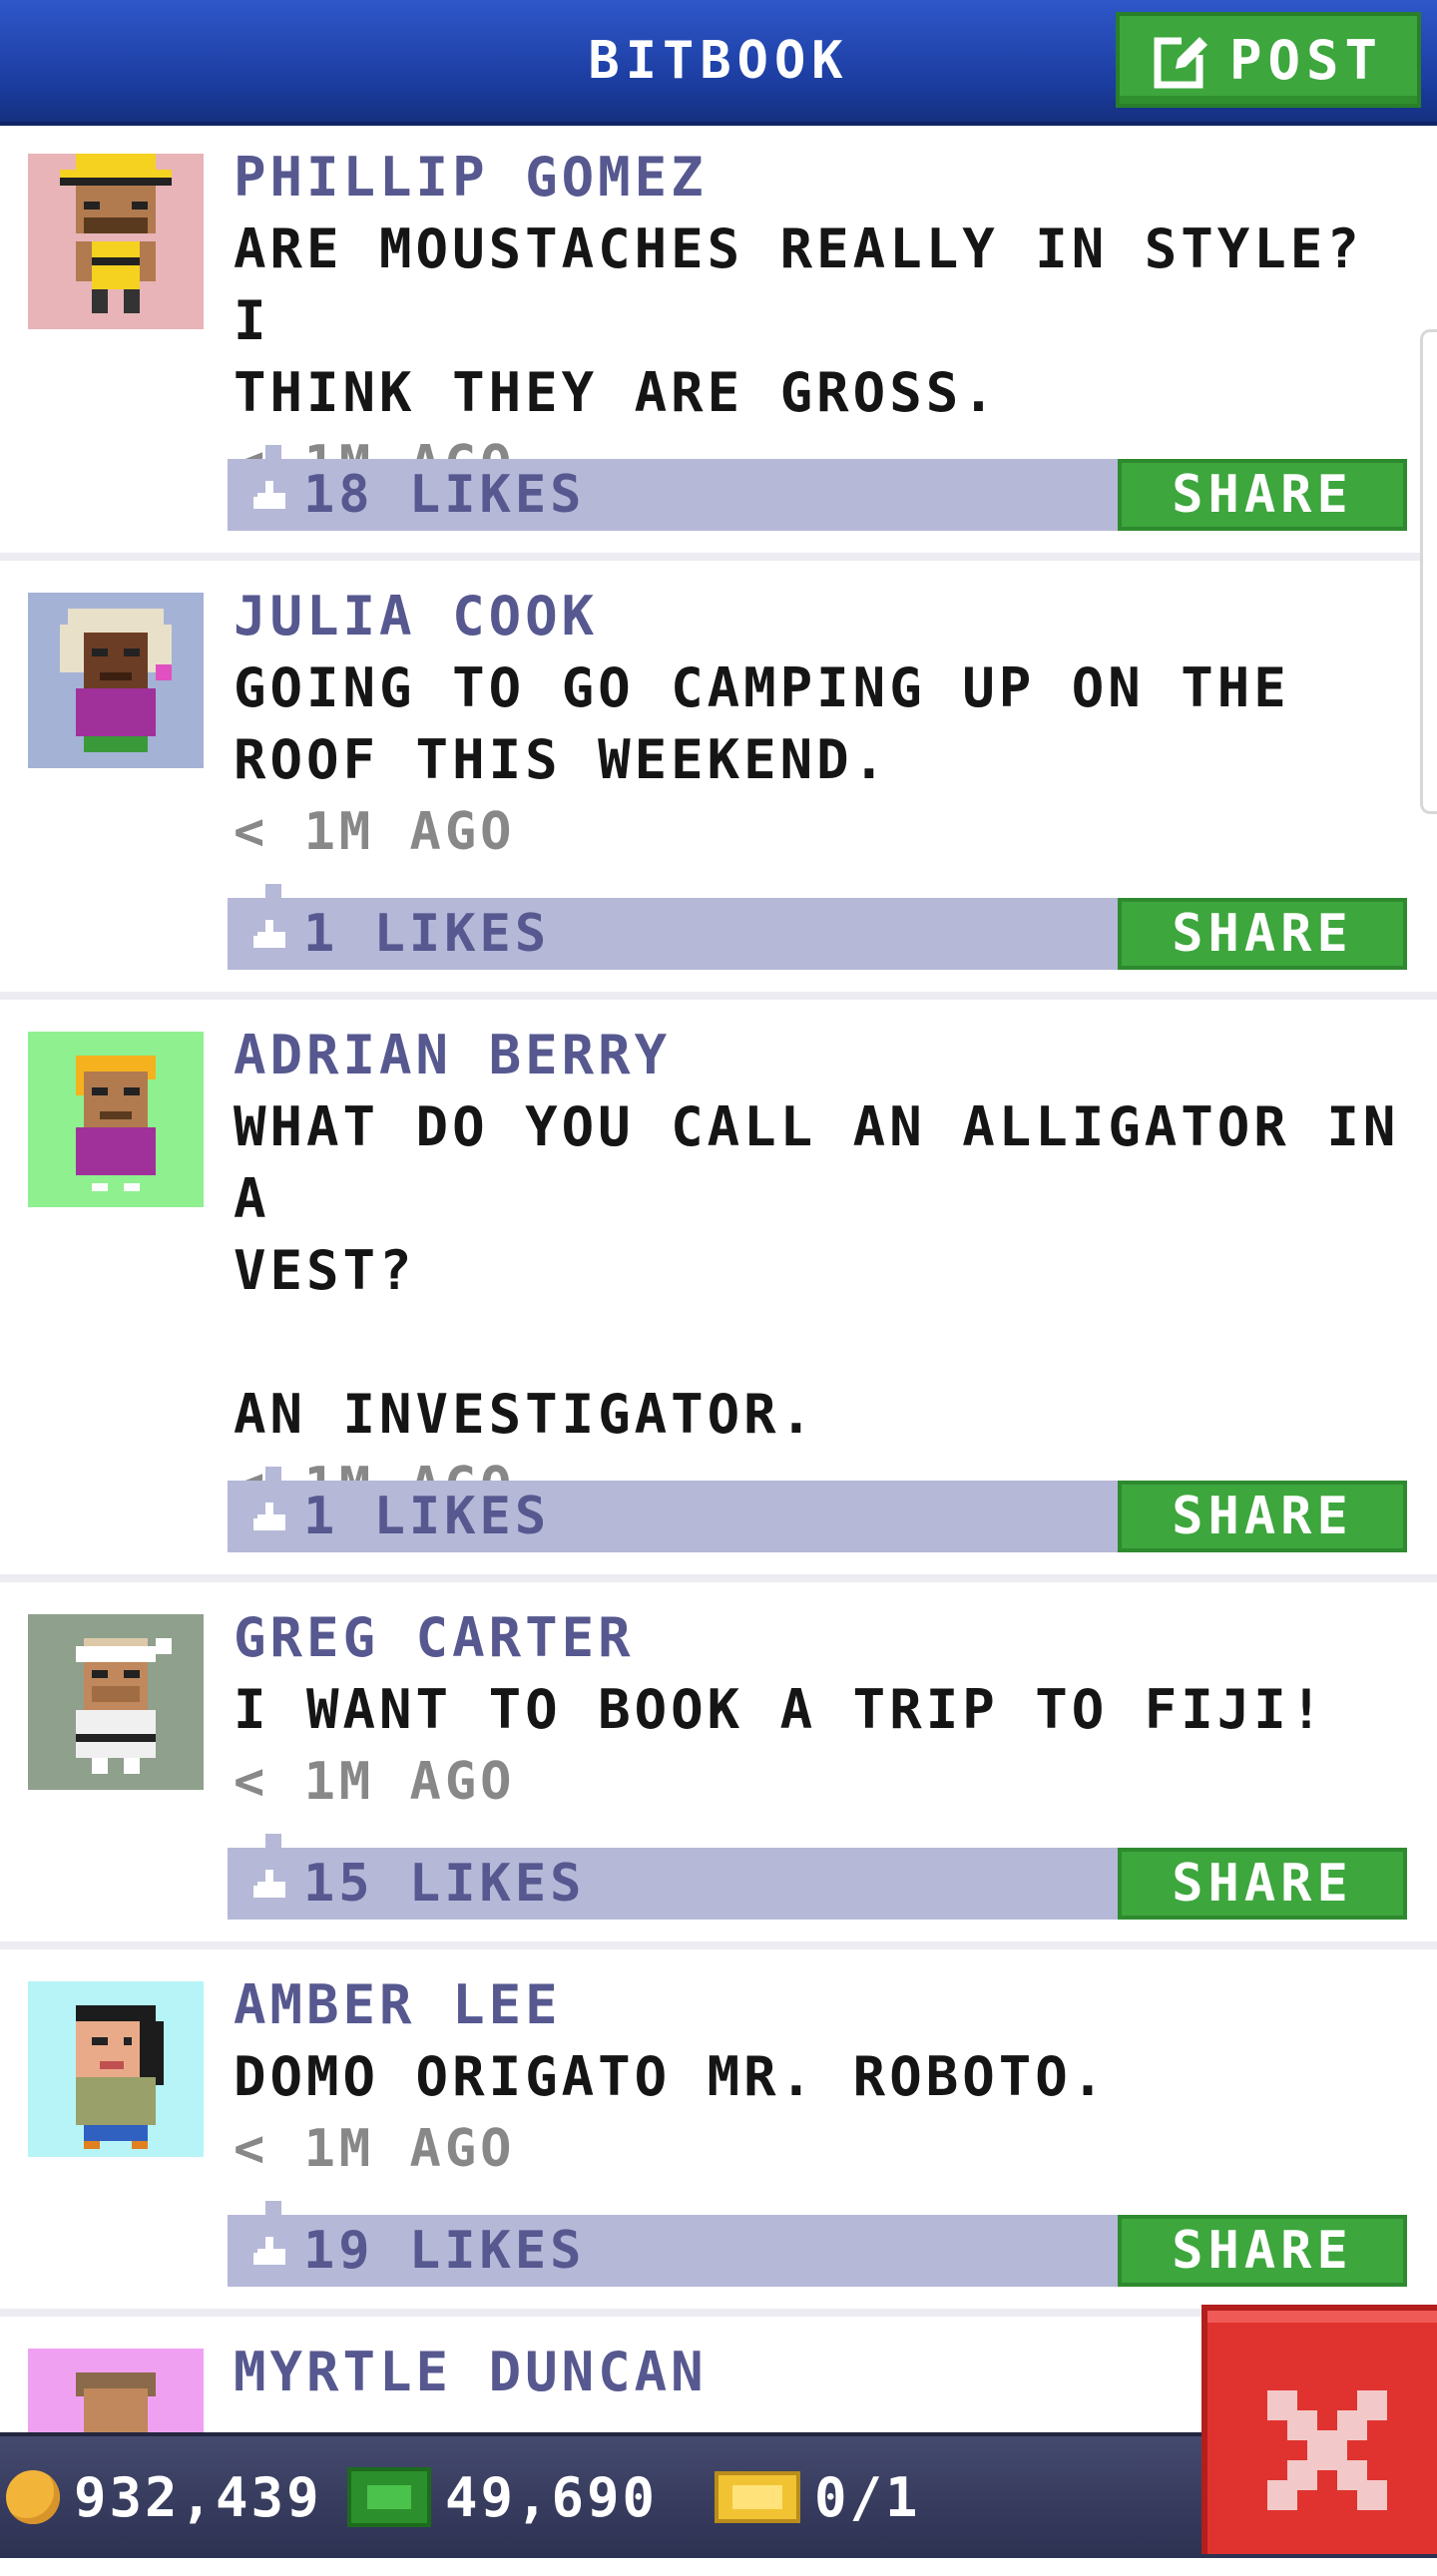 This screenshot has width=1437, height=2576. I want to click on post-author: GREG CARTER, so click(820, 1638).